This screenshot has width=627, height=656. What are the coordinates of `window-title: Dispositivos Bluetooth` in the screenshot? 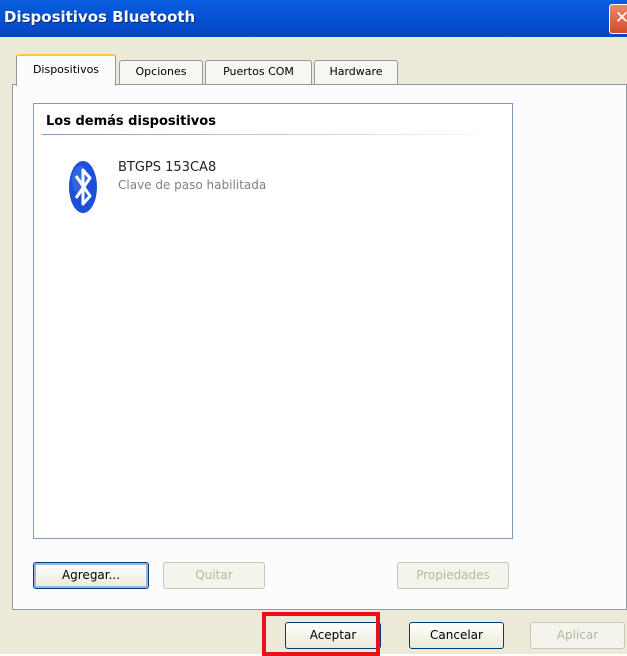 It's located at (100, 17).